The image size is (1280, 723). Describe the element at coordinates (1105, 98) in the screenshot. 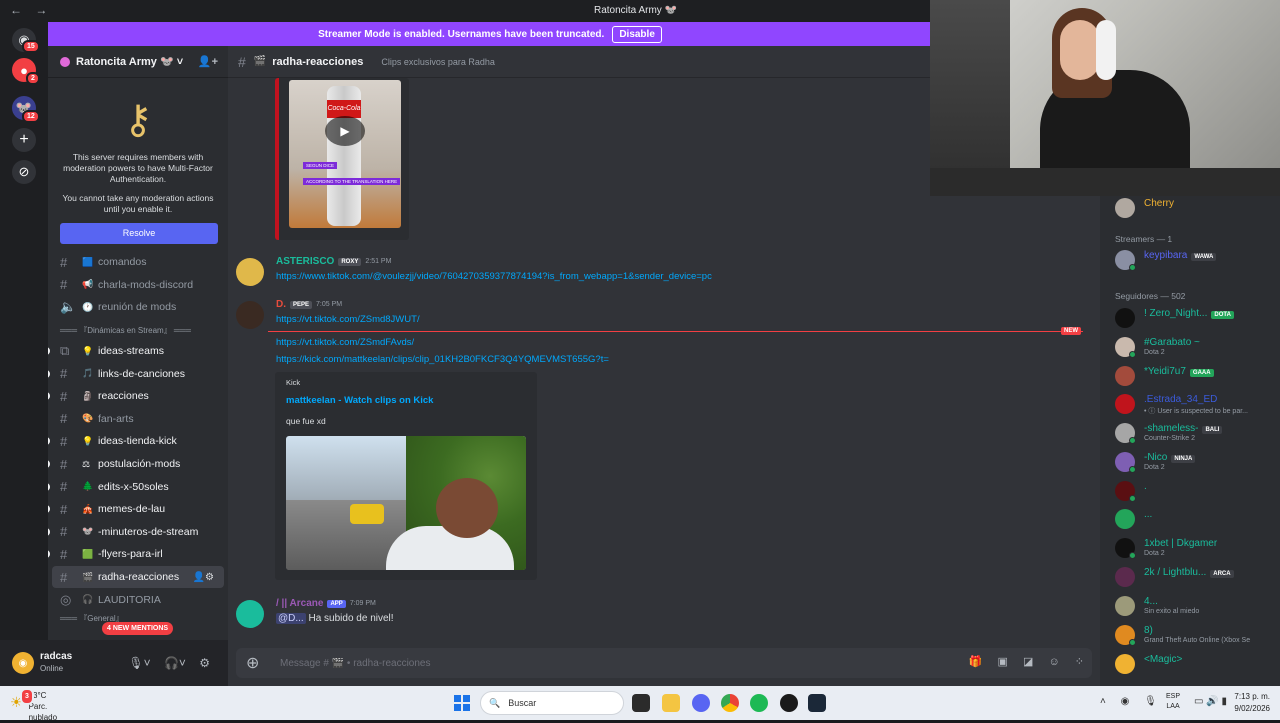

I see `webcam-overlay` at that location.